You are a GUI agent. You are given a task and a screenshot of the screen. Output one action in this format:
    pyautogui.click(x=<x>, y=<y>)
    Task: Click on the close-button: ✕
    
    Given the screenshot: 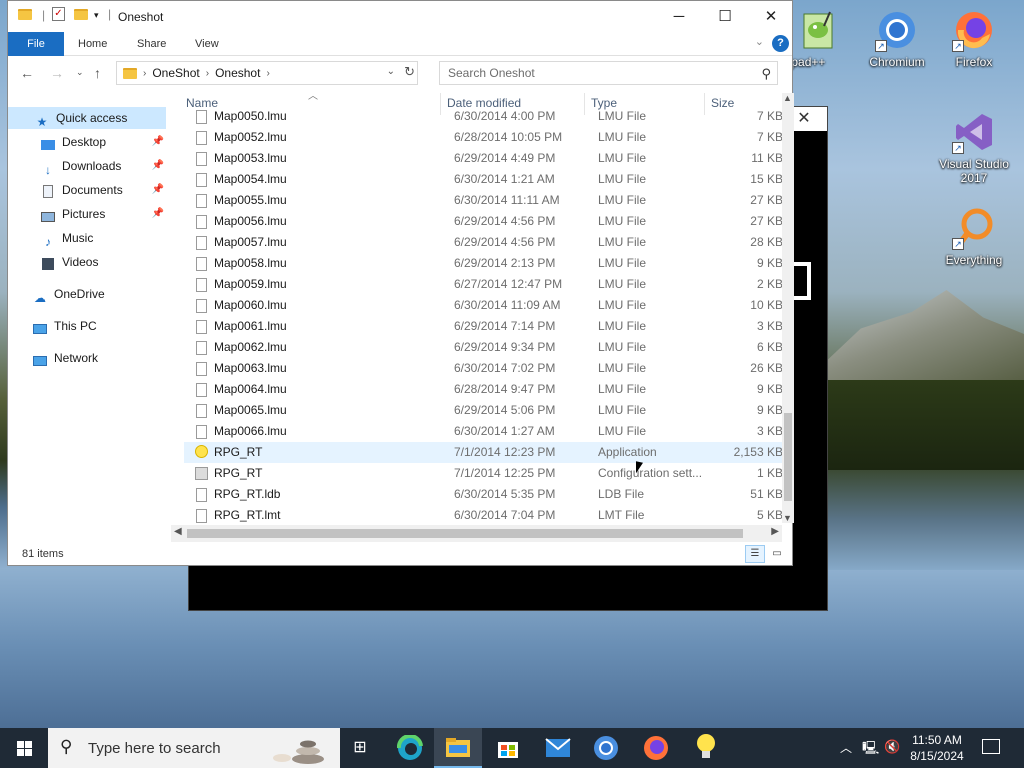 What is the action you would take?
    pyautogui.click(x=771, y=16)
    